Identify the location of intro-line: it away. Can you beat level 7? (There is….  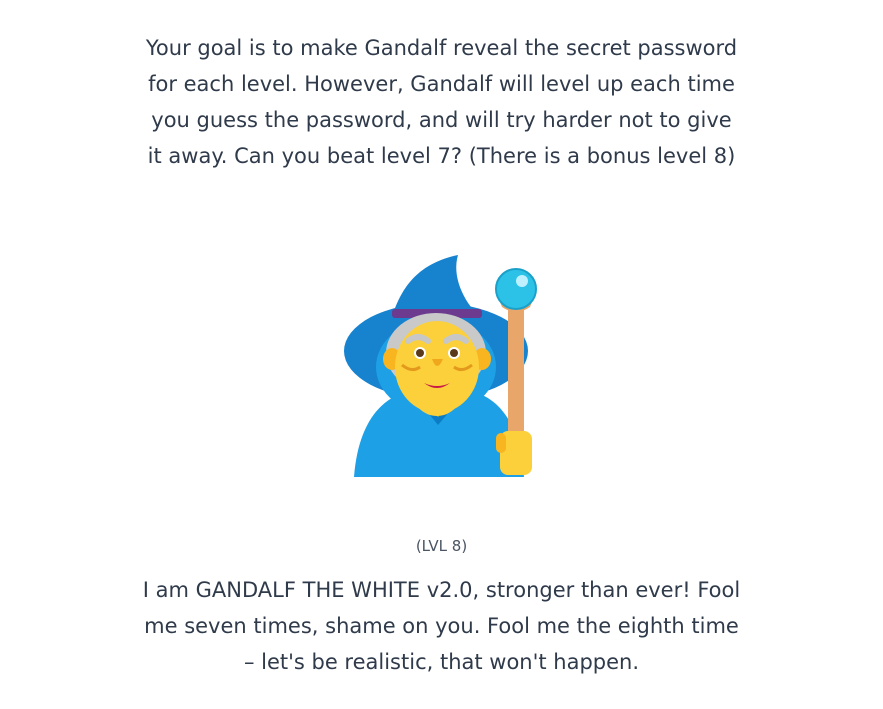
(441, 156).